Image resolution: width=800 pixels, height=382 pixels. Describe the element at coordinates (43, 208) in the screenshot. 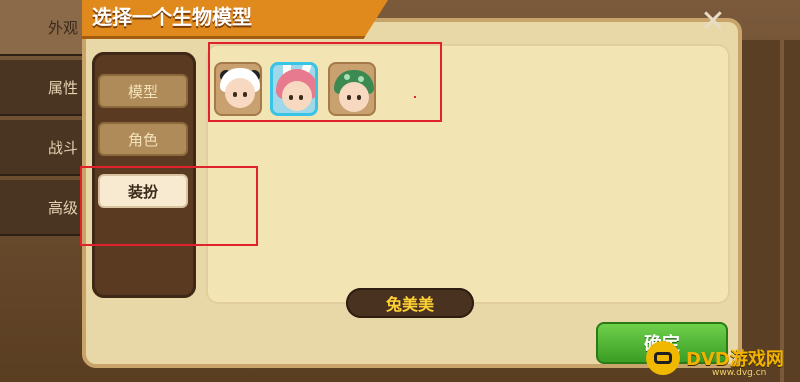

I see `bg-tab-advanced: 高级` at that location.